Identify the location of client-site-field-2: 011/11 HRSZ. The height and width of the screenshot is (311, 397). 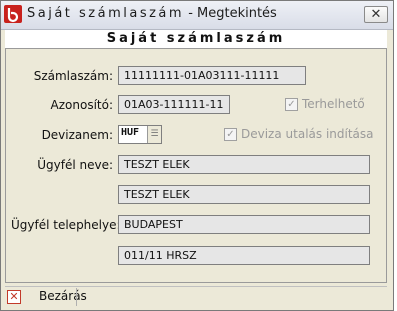
(244, 255).